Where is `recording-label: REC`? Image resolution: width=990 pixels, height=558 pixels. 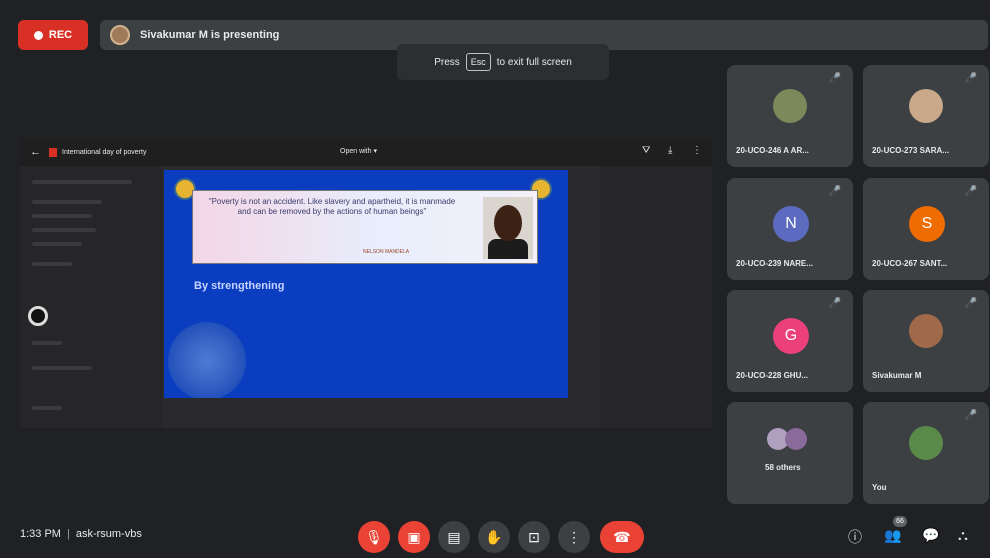 recording-label: REC is located at coordinates (60, 35).